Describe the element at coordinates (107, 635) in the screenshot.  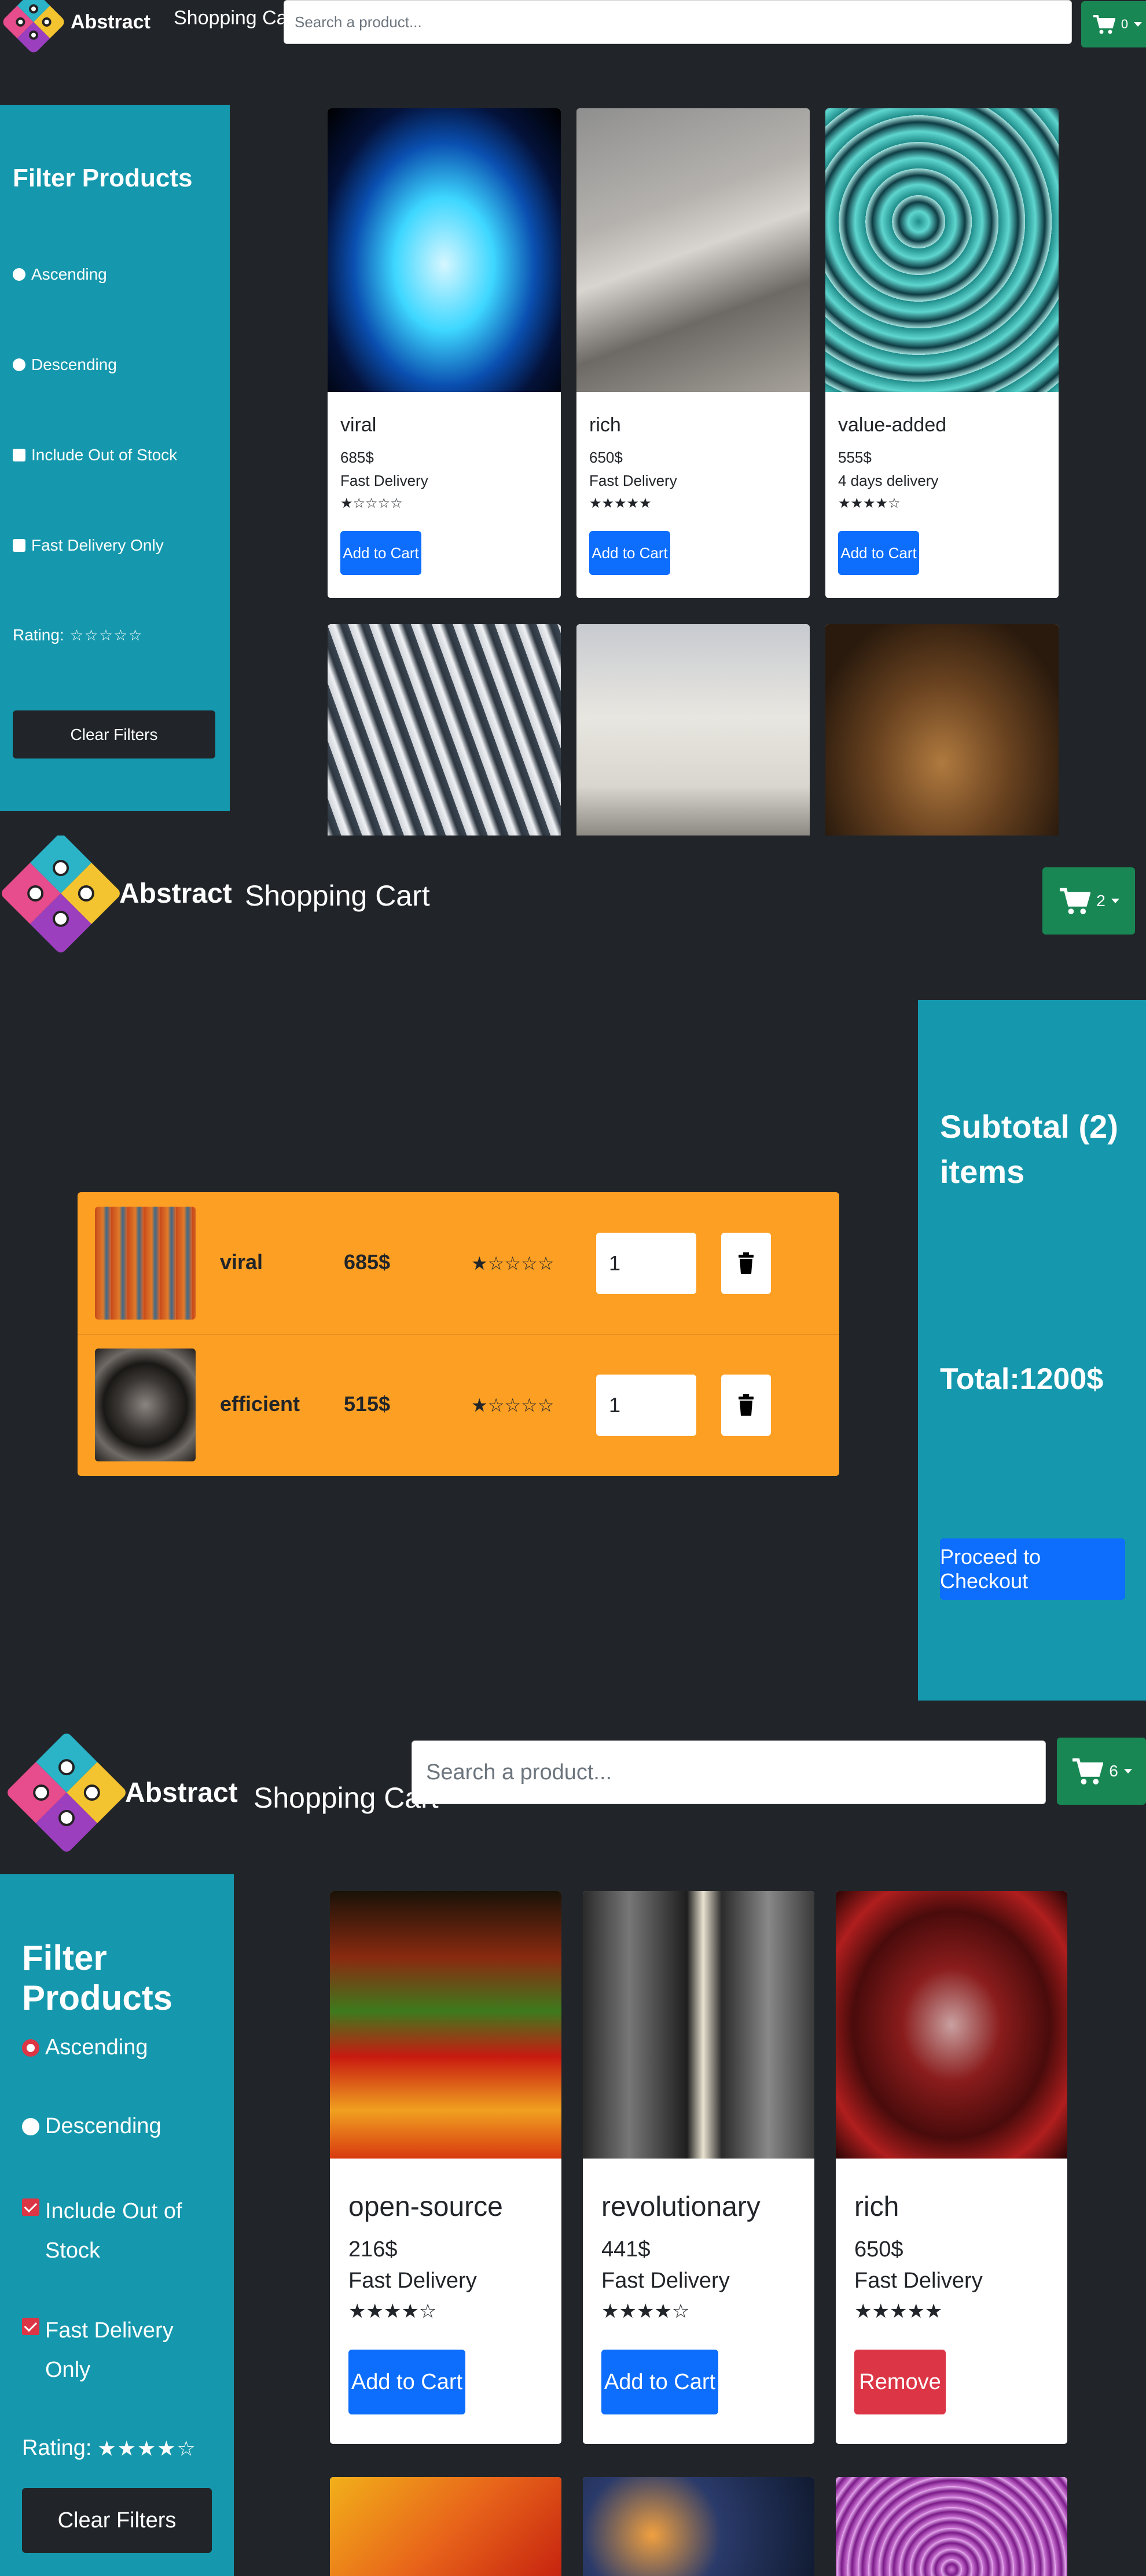
I see `rating-stars: ☆☆☆☆☆` at that location.